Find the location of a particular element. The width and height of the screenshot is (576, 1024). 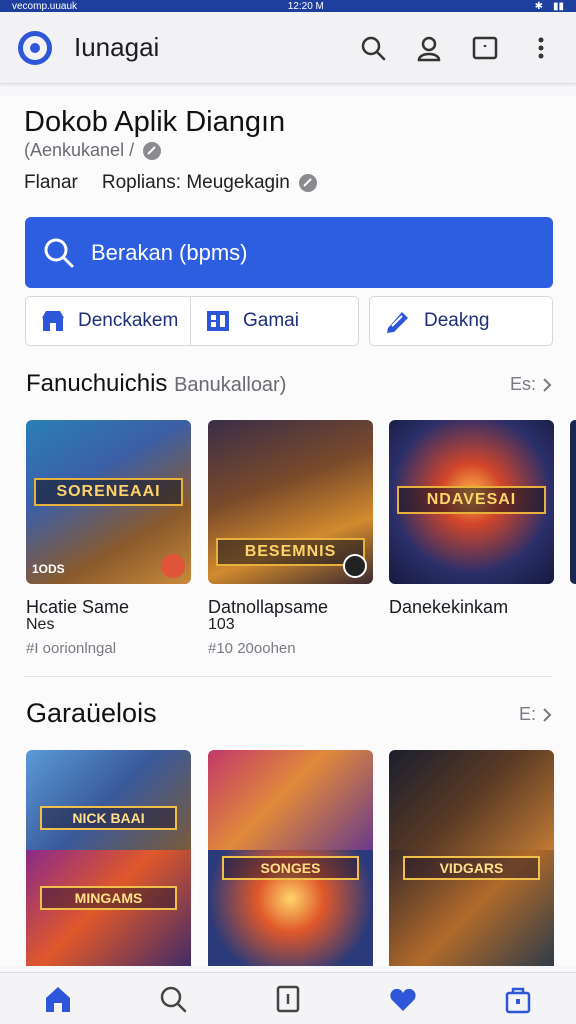

store-subtitle-text: (Aenkukanel / is located at coordinates (79, 150).